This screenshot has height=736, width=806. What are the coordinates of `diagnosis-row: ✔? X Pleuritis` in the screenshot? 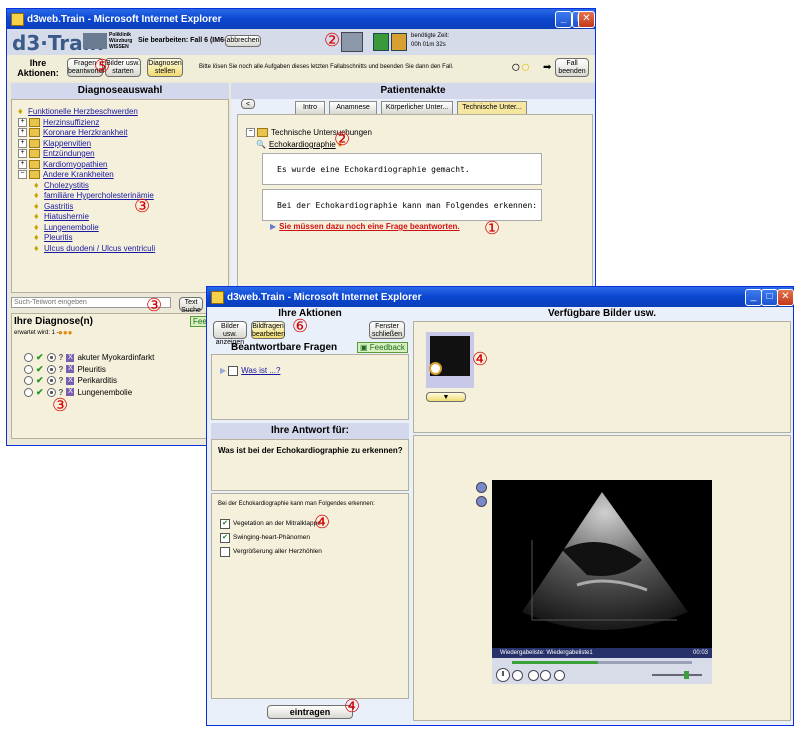 It's located at (65, 369).